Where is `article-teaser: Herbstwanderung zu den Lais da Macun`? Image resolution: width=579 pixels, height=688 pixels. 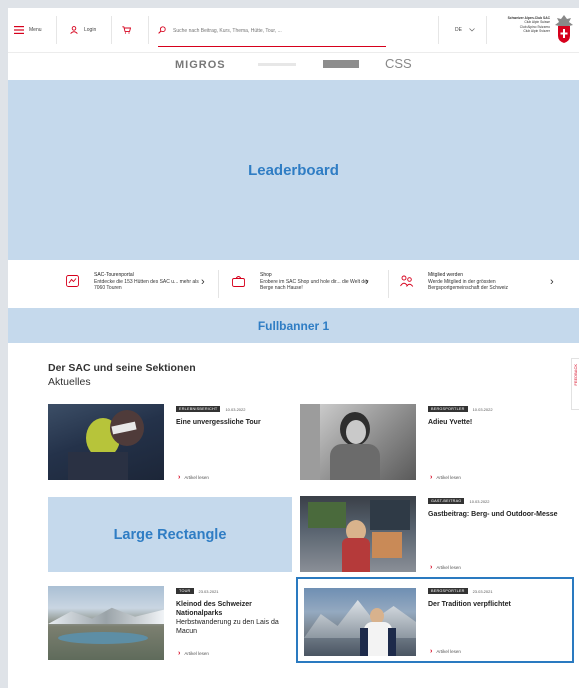 article-teaser: Herbstwanderung zu den Lais da Macun is located at coordinates (227, 627).